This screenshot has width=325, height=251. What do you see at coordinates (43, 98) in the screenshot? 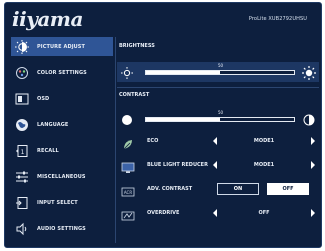
I see `sidebar-item-label: OSD` at bounding box center [43, 98].